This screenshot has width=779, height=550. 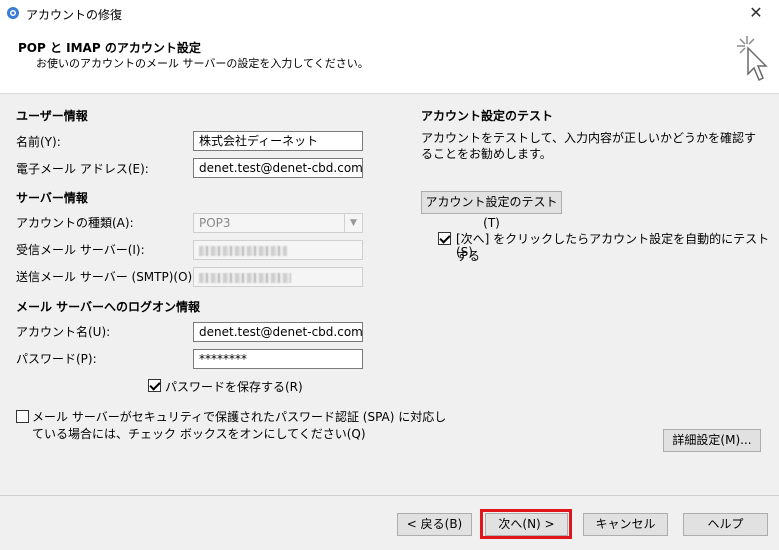 What do you see at coordinates (75, 223) in the screenshot?
I see `account-type-label: アカウントの種類(A):` at bounding box center [75, 223].